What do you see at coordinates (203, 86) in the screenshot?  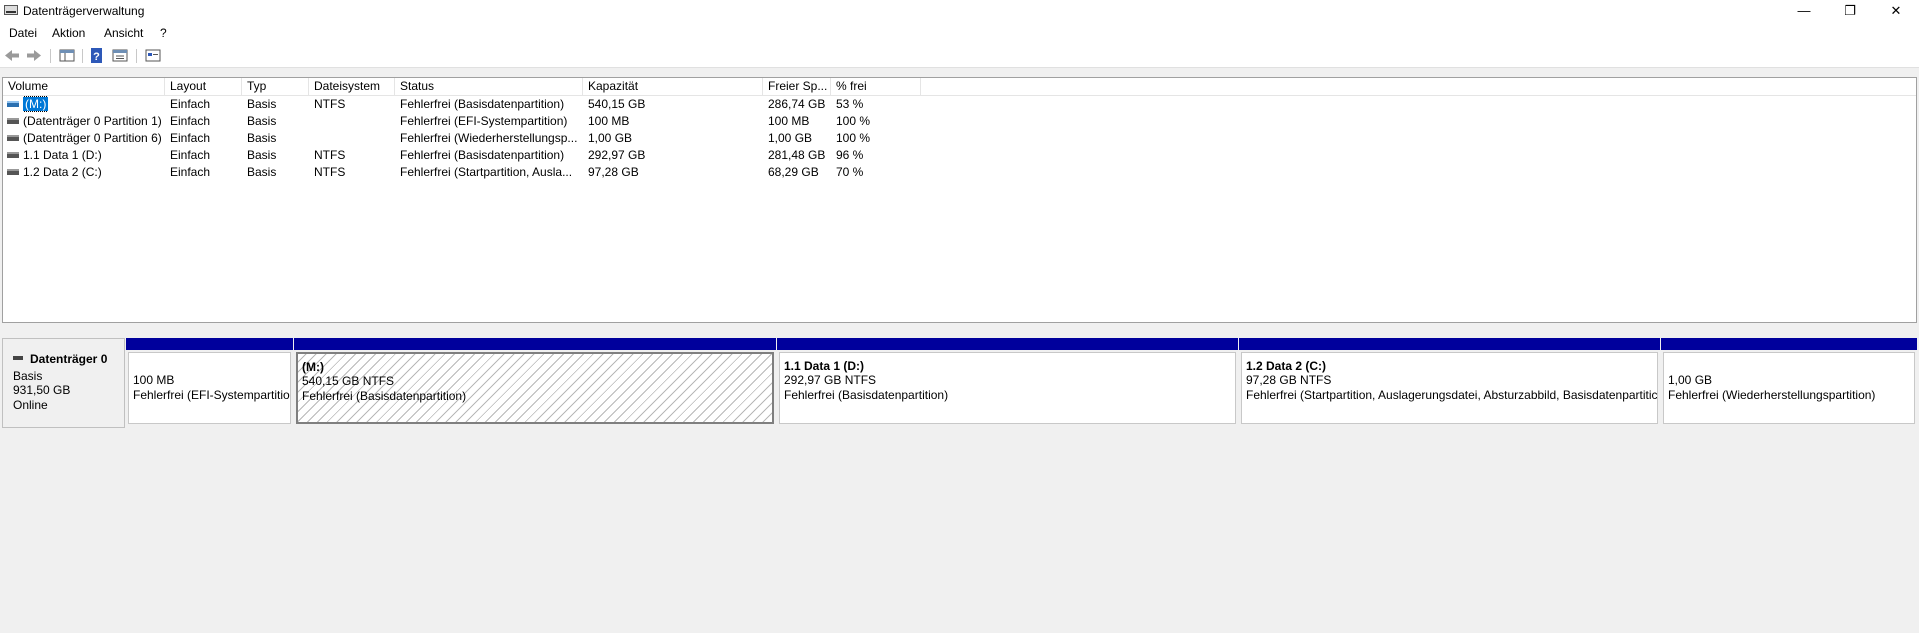 I see `column-header-layout: Layout` at bounding box center [203, 86].